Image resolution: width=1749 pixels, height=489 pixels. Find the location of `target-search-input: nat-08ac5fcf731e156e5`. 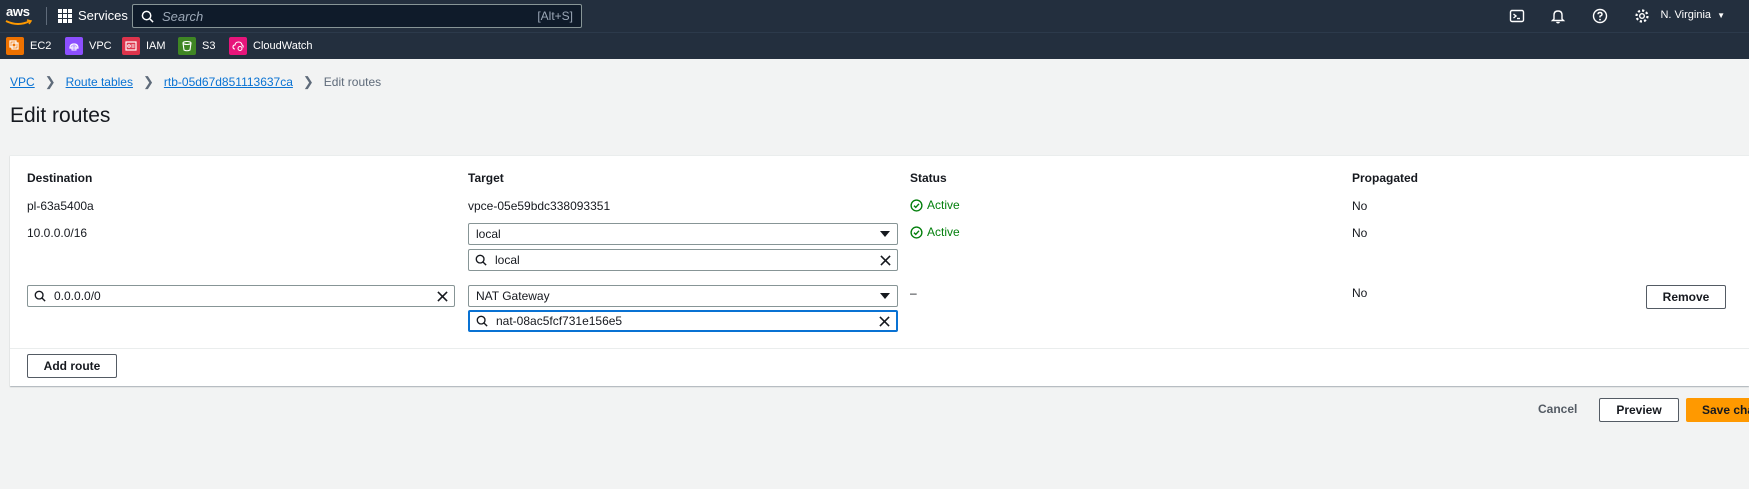

target-search-input: nat-08ac5fcf731e156e5 is located at coordinates (683, 321).